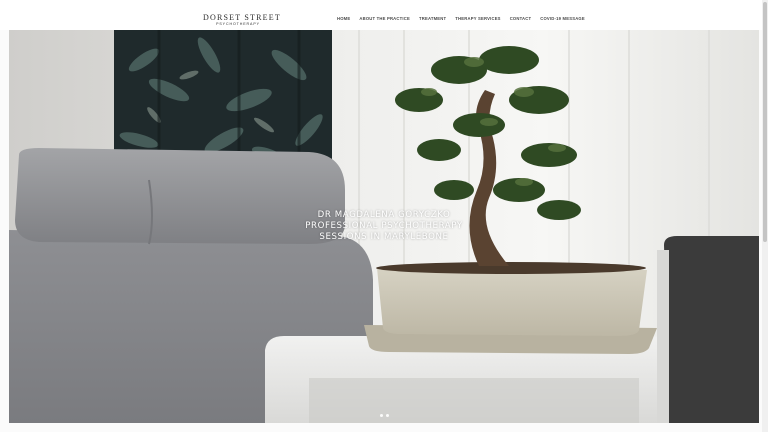 This screenshot has width=768, height=432. I want to click on hero-title: DR MAGDALENA GORYCZKO, so click(384, 215).